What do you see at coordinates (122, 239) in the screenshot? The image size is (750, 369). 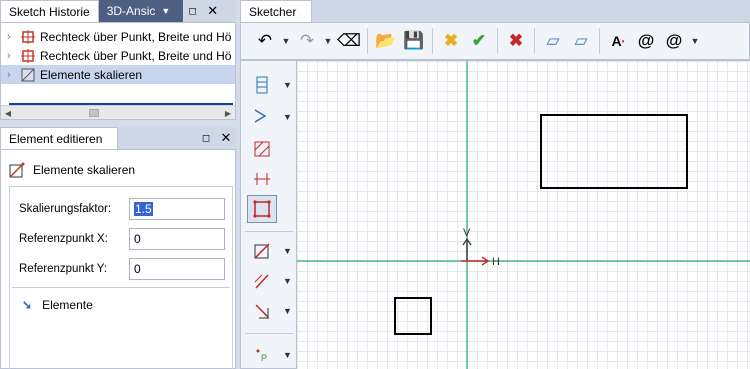 I see `field-ref-x: Referenzpunkt X: 0` at bounding box center [122, 239].